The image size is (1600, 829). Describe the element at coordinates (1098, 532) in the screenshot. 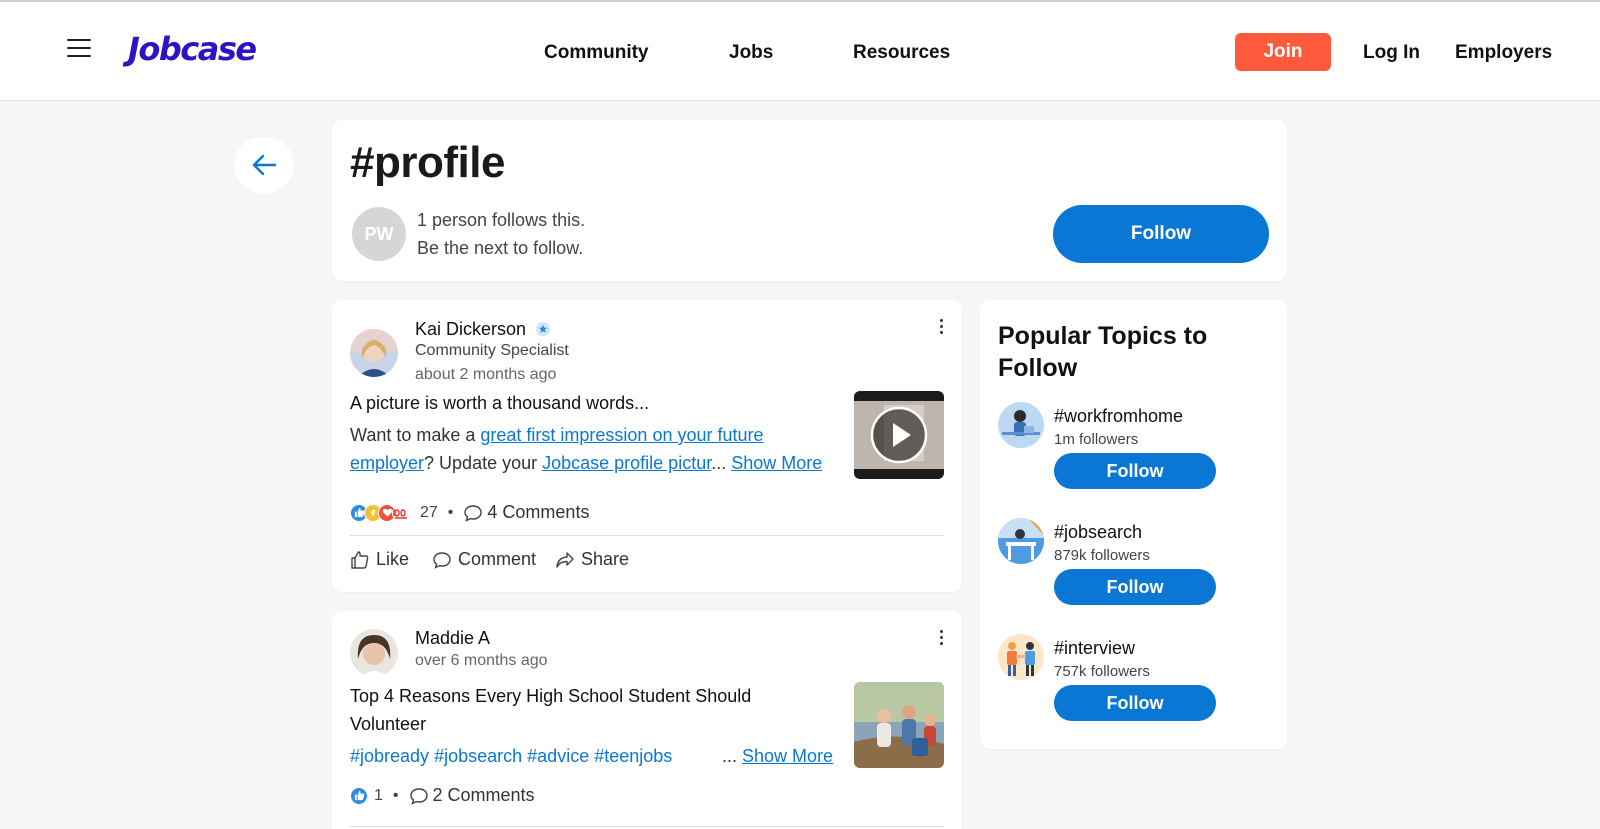

I see `topic-name-jobsearch: #jobsearch` at that location.